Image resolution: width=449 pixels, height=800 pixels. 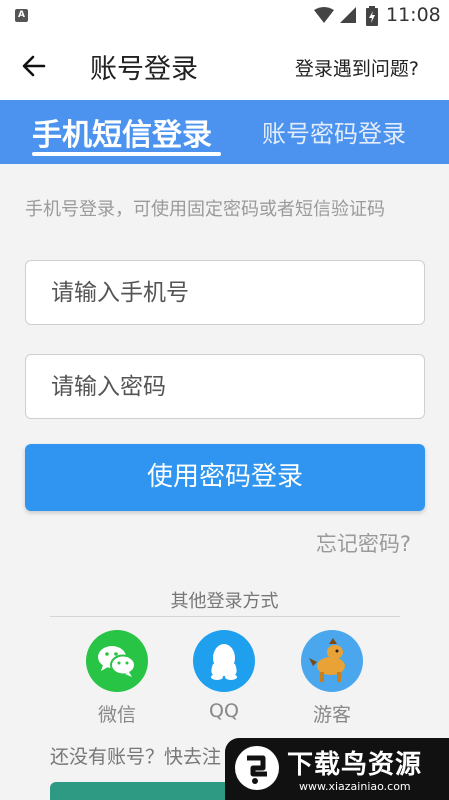 What do you see at coordinates (135, 755) in the screenshot?
I see `register-prompt: 还没有账号？快去注` at bounding box center [135, 755].